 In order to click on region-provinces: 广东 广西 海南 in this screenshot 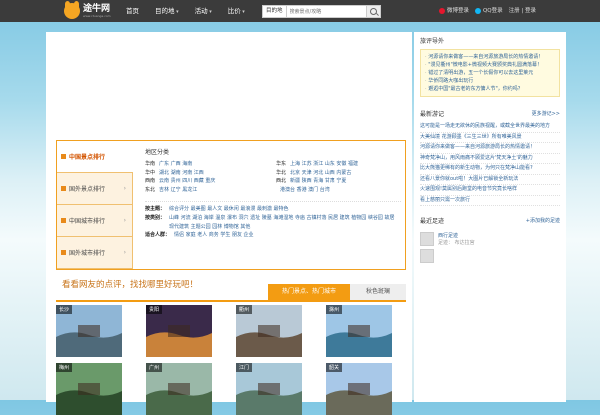, I will do `click(175, 164)`.